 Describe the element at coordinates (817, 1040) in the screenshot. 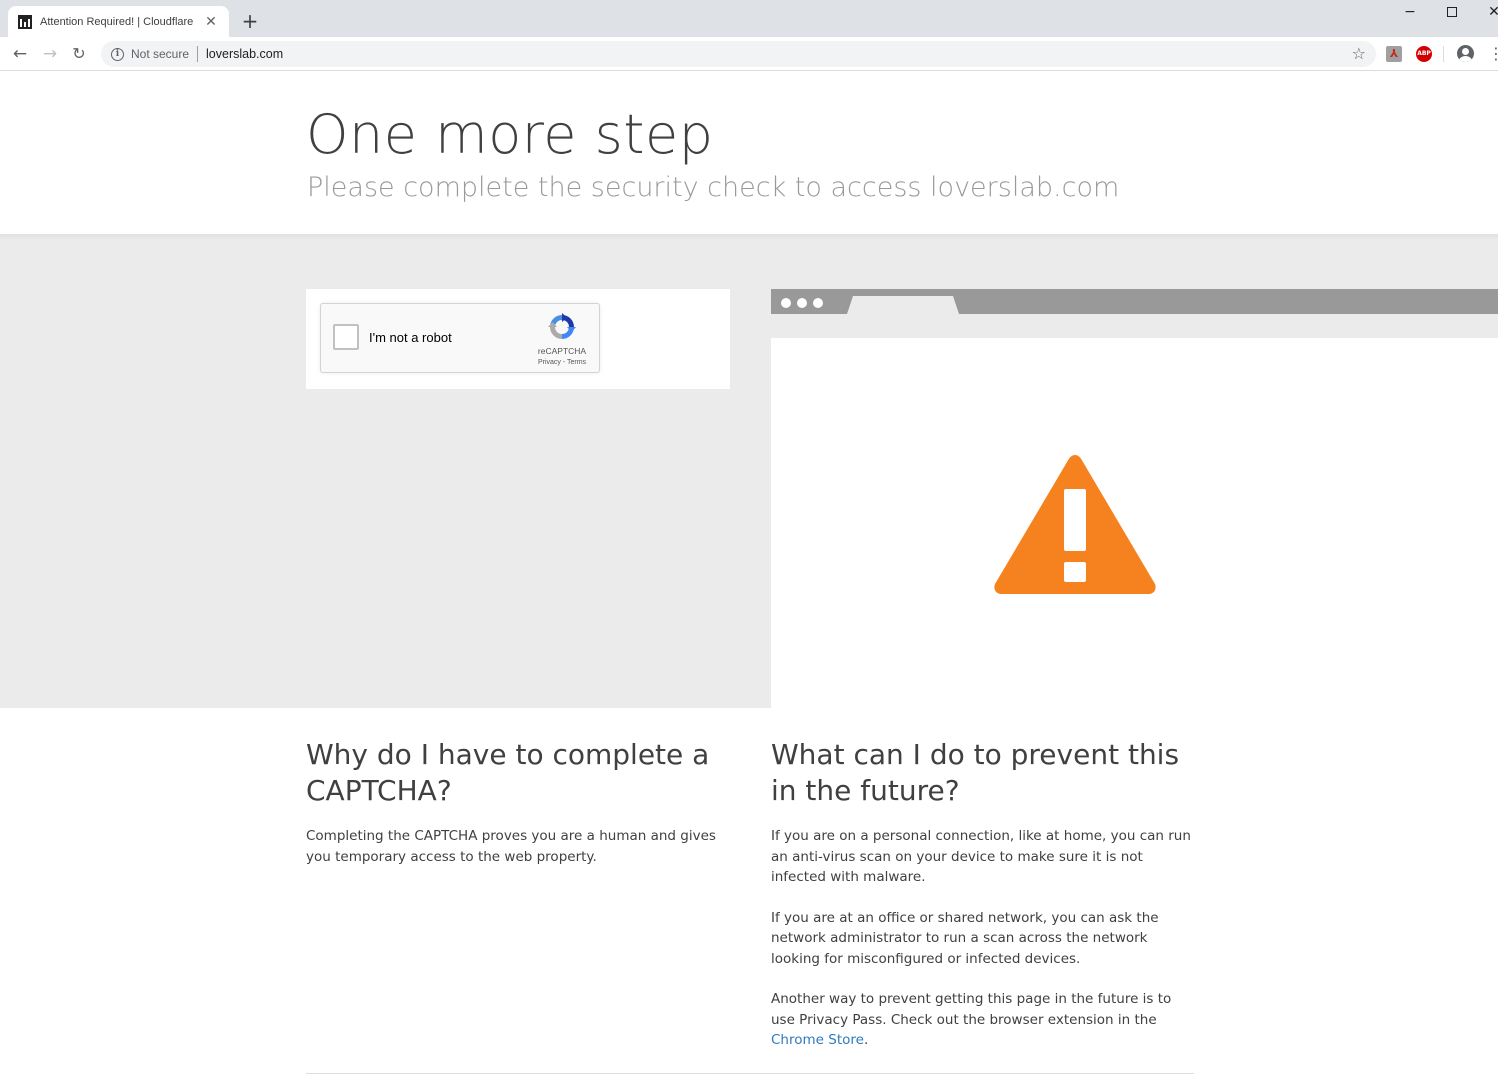

I see `chrome-store-link: Chrome Store` at that location.